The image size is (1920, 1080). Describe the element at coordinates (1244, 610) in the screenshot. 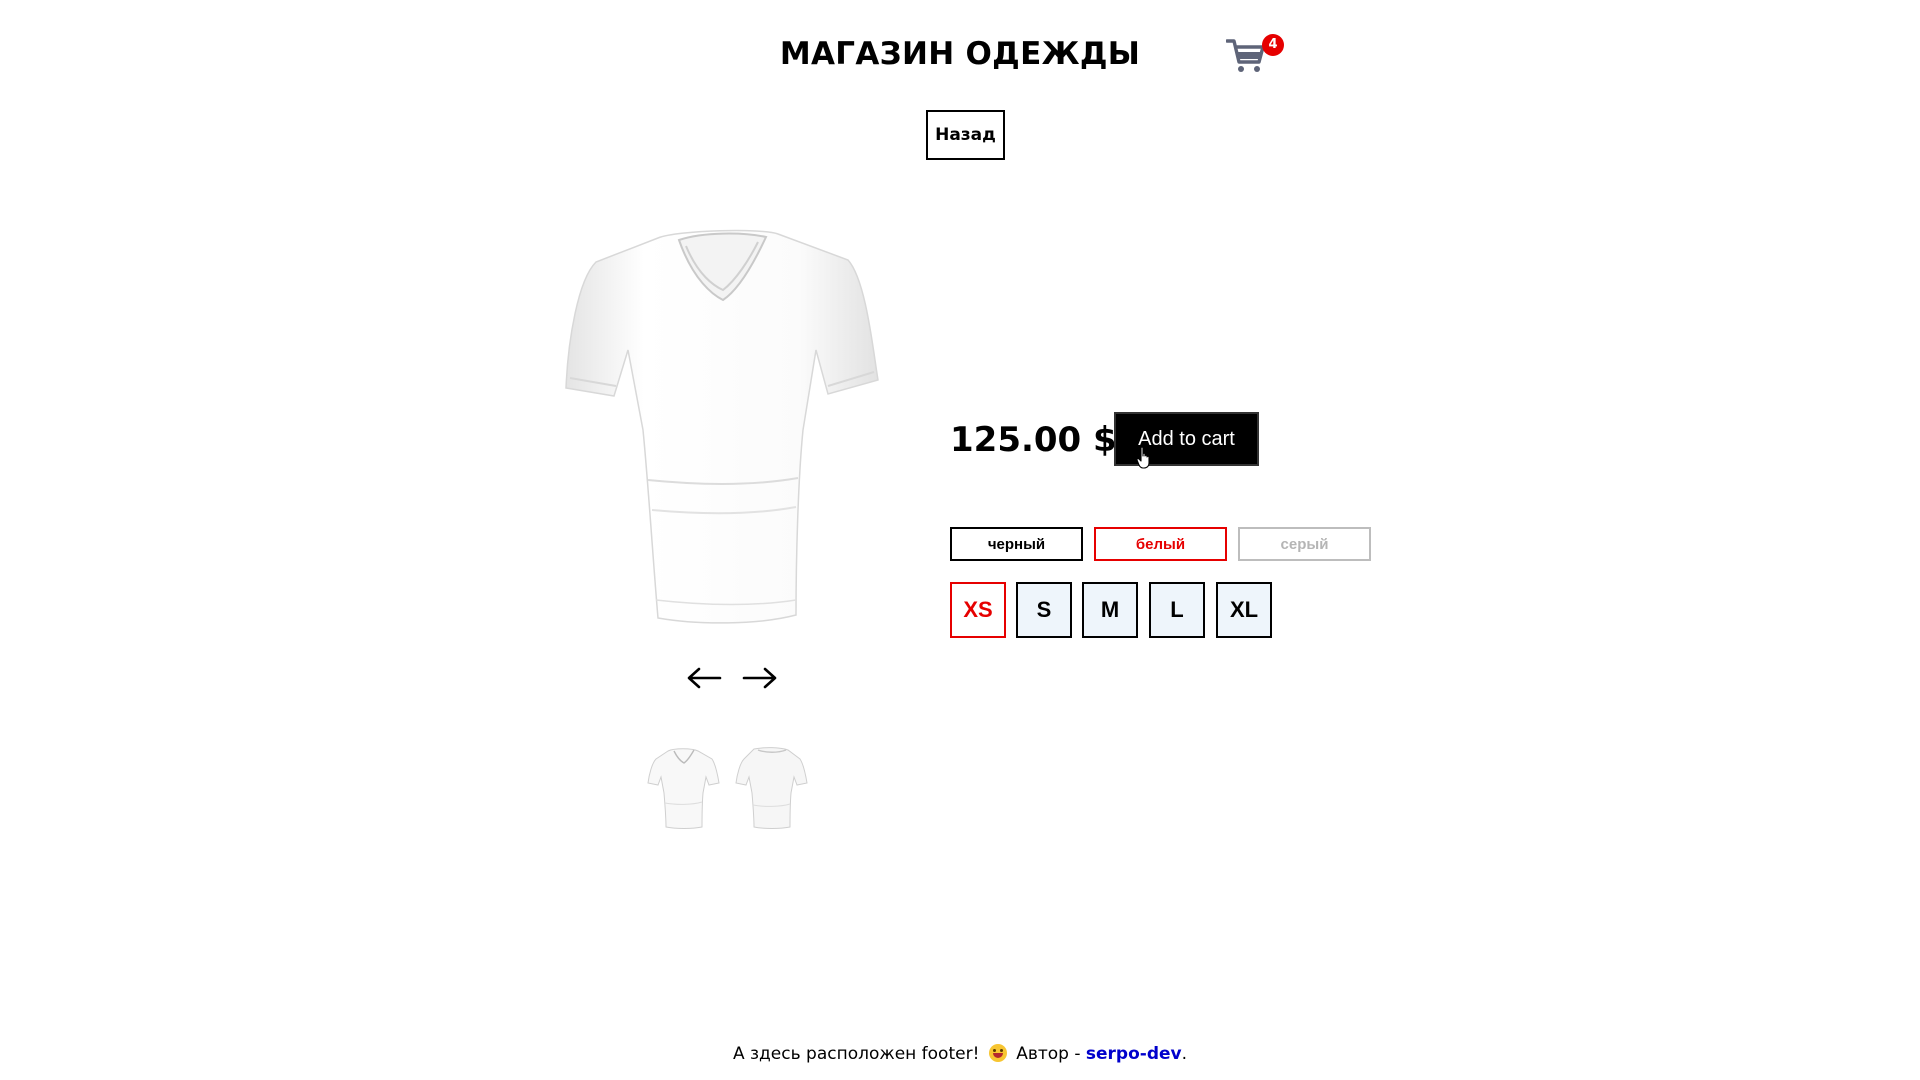

I see `size-option-xl: XL` at that location.